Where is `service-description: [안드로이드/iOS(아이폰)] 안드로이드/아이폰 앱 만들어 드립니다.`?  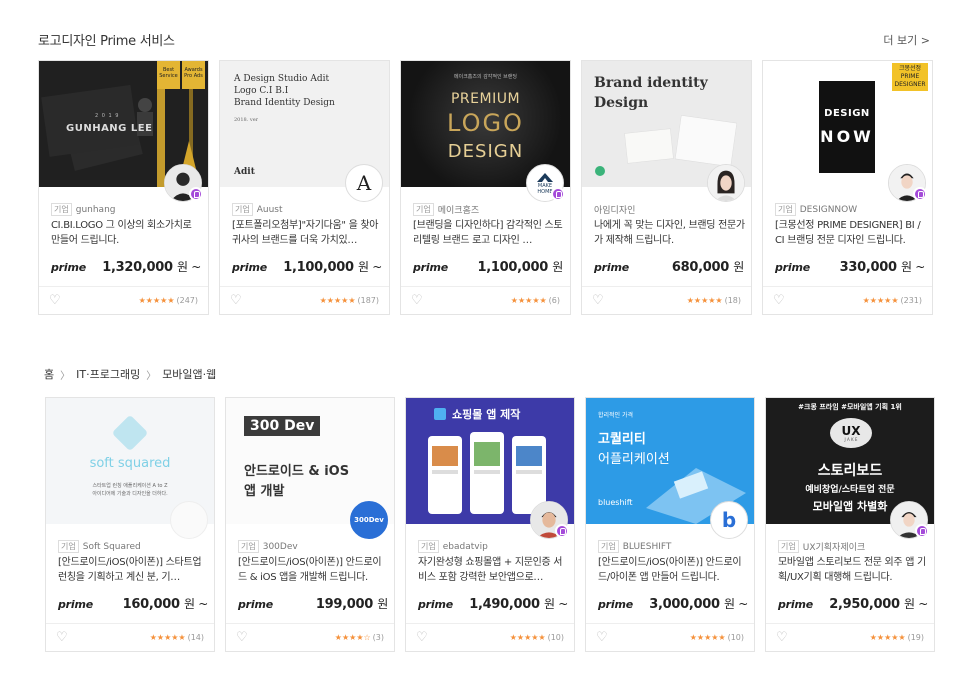
service-description: [안드로이드/iOS(아이폰)] 안드로이드/아이폰 앱 만들어 드립니다. is located at coordinates (674, 570).